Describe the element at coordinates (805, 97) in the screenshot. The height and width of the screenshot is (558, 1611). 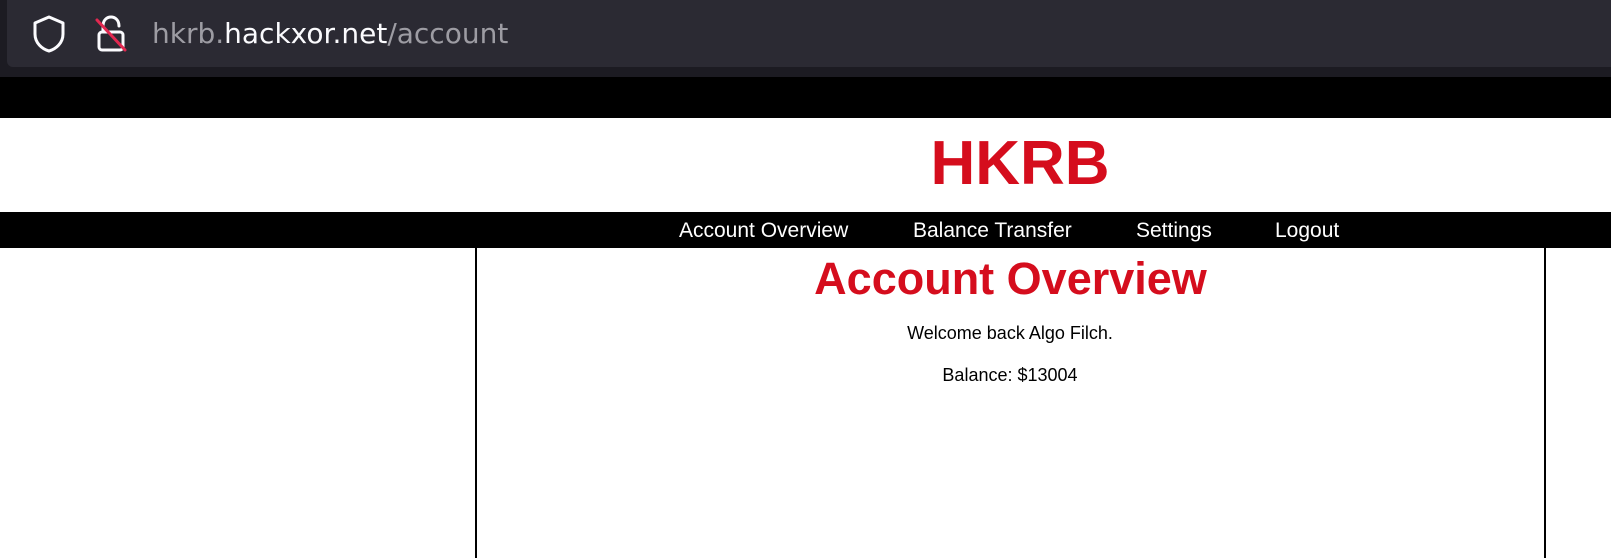
I see `top-banner` at that location.